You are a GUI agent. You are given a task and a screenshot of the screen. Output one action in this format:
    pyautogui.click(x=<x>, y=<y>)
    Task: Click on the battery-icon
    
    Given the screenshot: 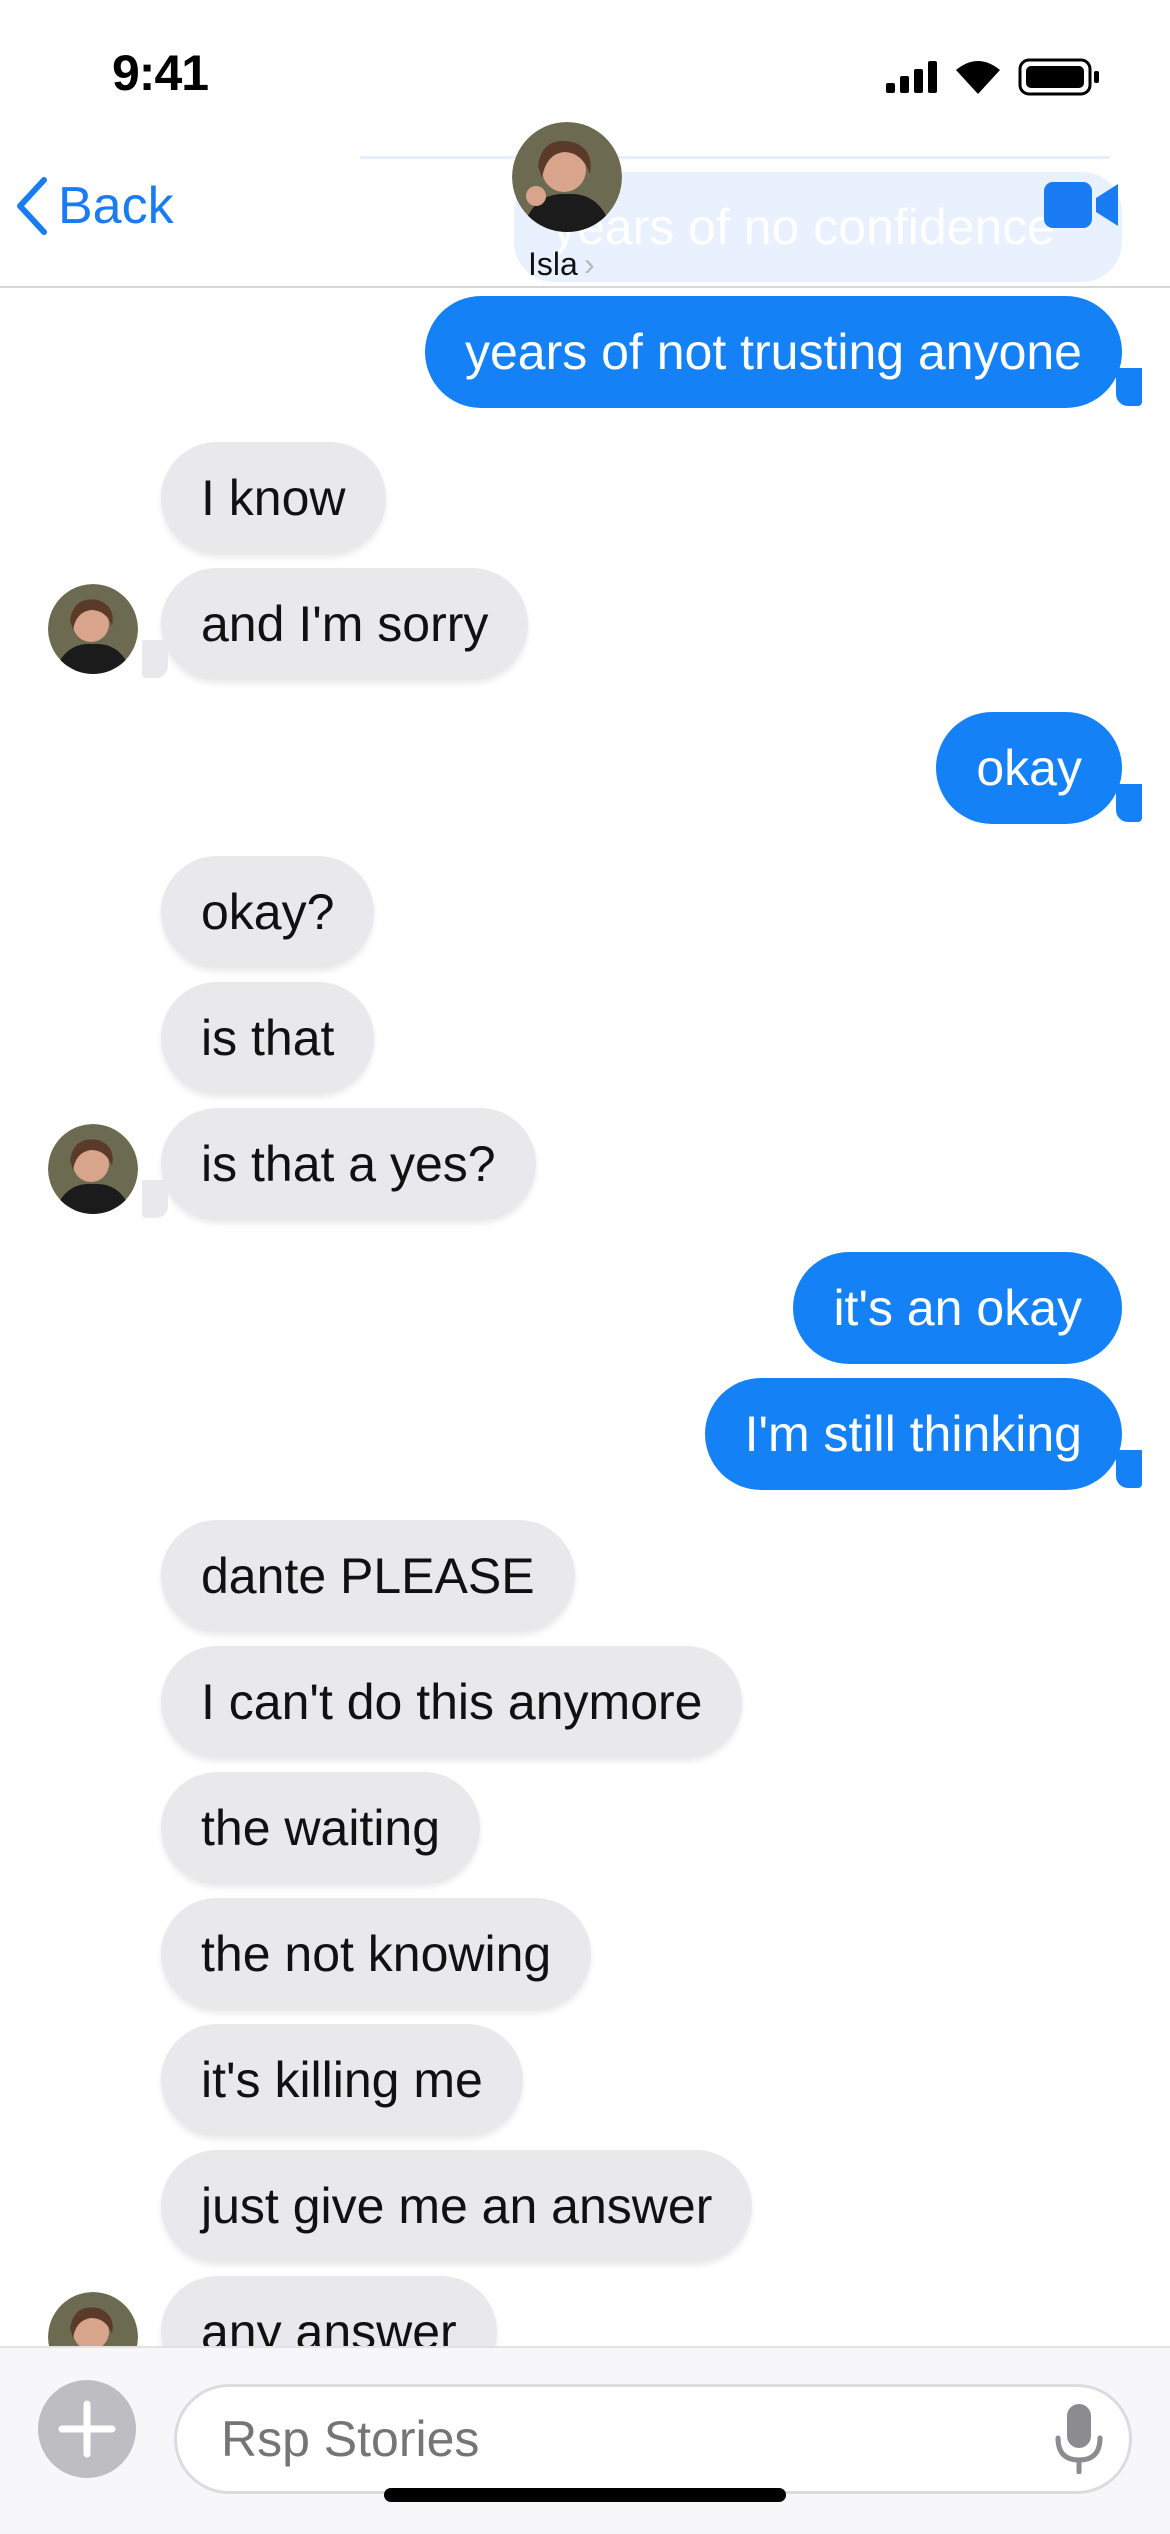 What is the action you would take?
    pyautogui.click(x=1058, y=77)
    